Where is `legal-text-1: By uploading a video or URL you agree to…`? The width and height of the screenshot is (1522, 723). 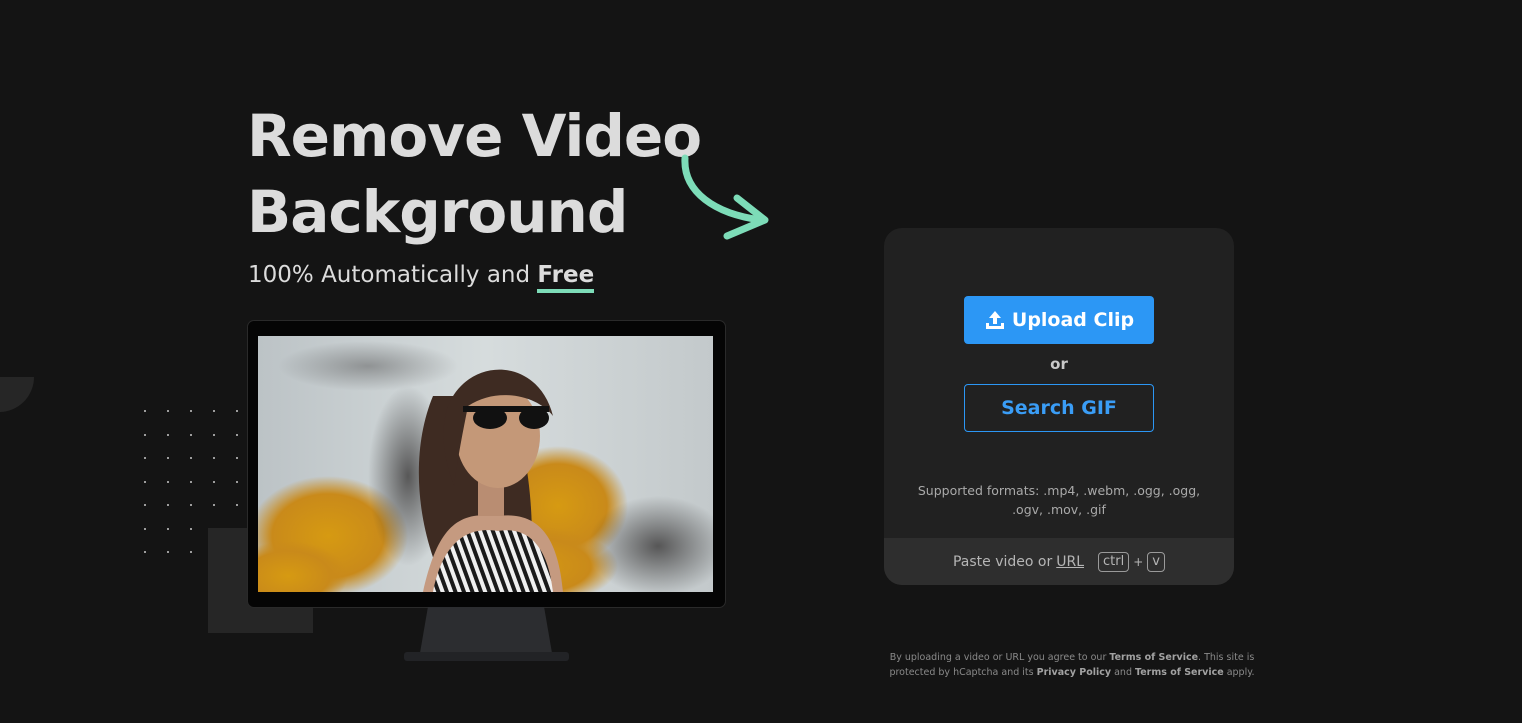
legal-text-1: By uploading a video or URL you agree to… is located at coordinates (999, 657).